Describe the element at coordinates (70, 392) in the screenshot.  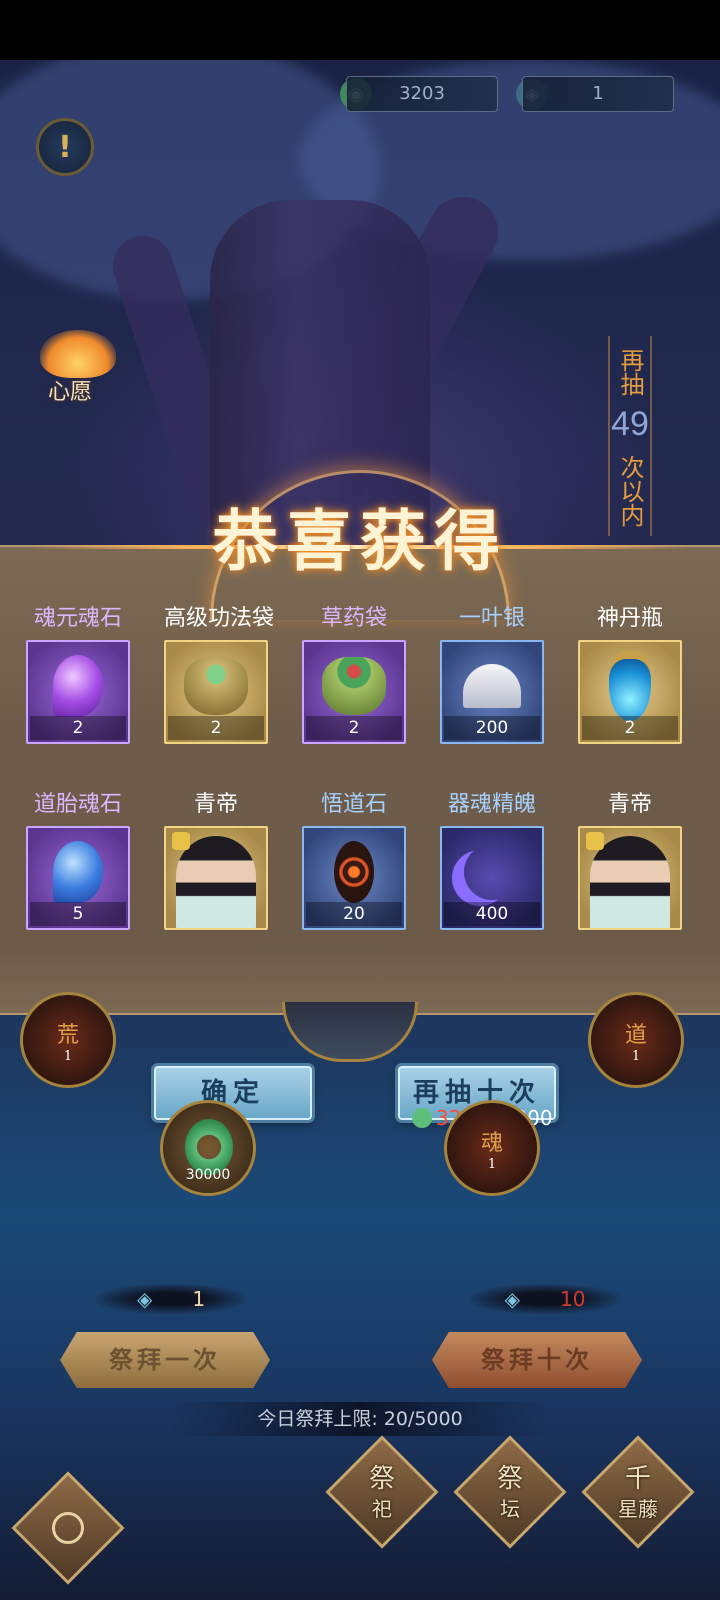
I see `wish-label: 心愿` at that location.